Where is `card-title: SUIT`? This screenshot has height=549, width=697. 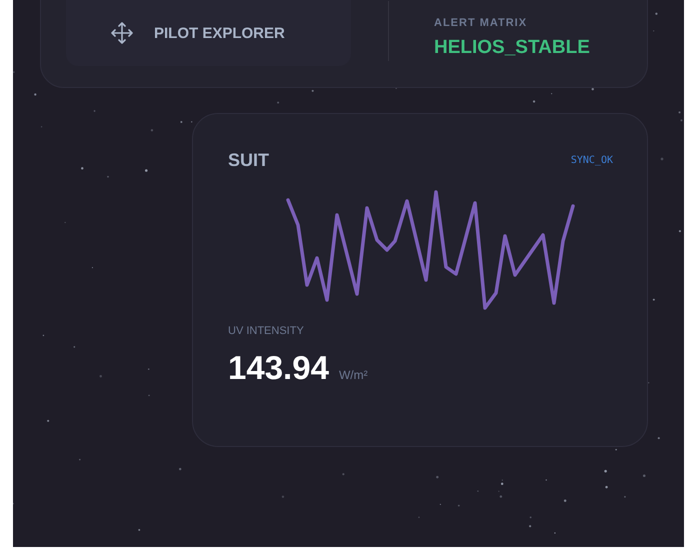 card-title: SUIT is located at coordinates (249, 160).